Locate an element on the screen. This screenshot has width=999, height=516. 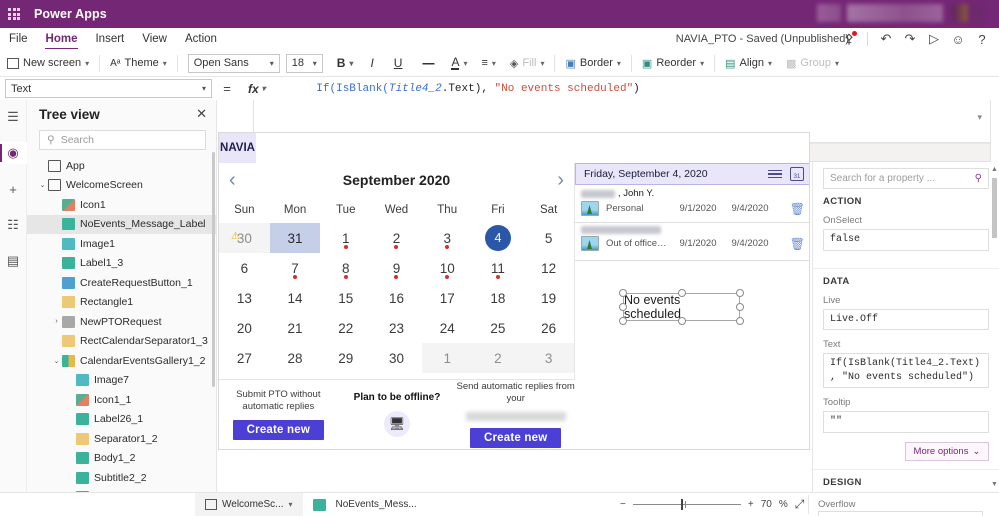
help-icon: ? is located at coordinates (982, 39).